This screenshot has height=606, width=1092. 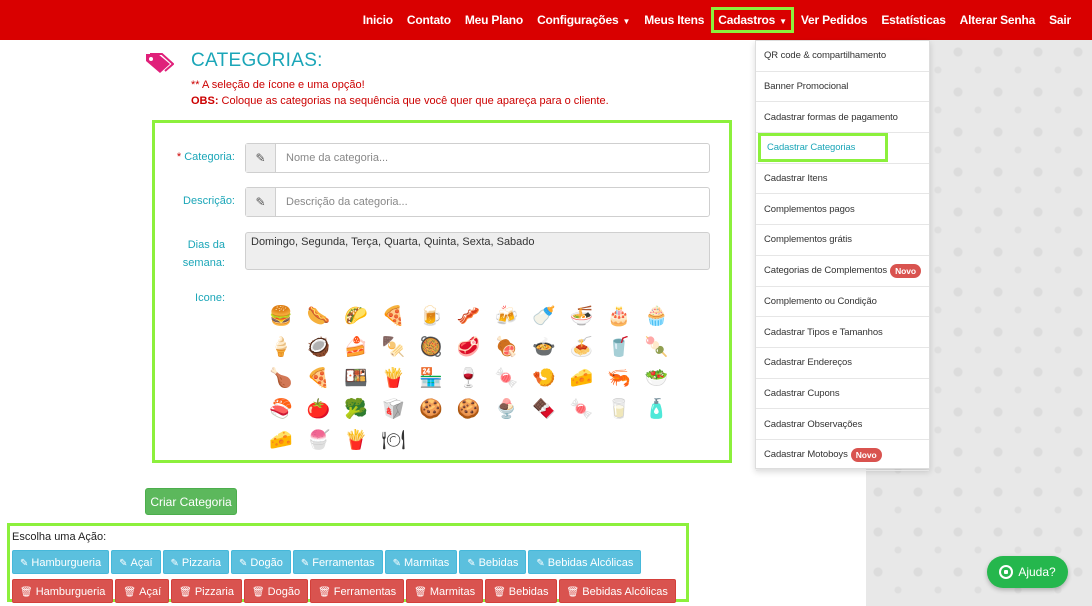 What do you see at coordinates (206, 591) in the screenshot?
I see `delete-category-button-pizzaria: 🗑 Pizzaria` at bounding box center [206, 591].